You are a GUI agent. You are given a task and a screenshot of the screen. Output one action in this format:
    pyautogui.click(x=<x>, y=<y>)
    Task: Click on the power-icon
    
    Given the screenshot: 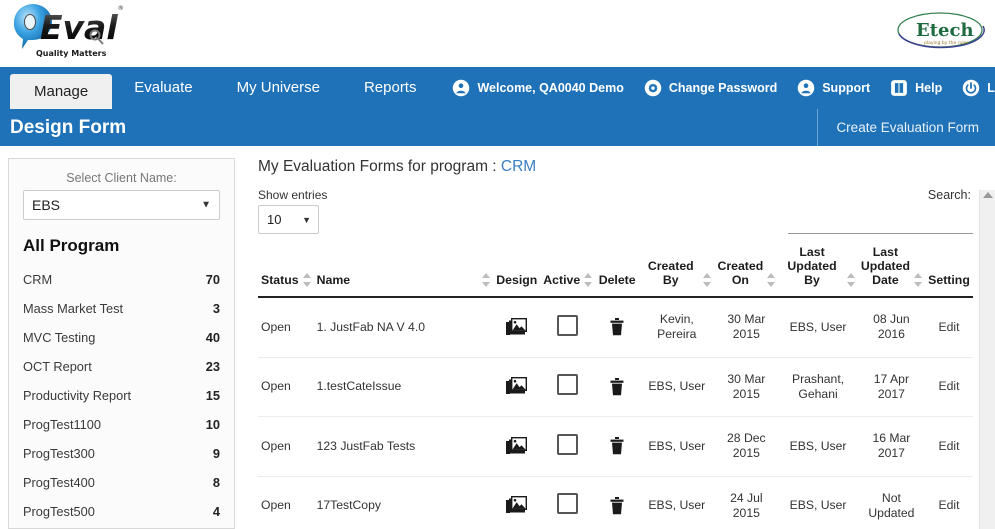 What is the action you would take?
    pyautogui.click(x=971, y=88)
    